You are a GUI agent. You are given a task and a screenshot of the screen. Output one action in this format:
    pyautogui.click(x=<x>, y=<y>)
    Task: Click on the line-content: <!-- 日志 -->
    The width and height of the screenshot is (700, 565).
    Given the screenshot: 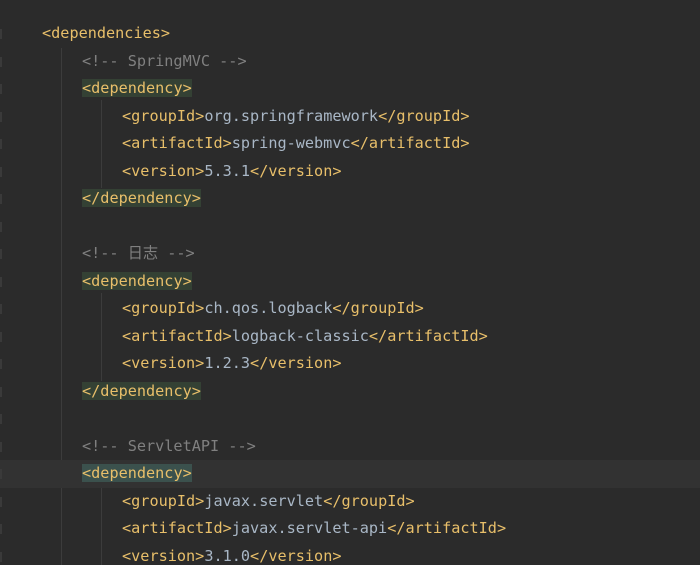 What is the action you would take?
    pyautogui.click(x=138, y=254)
    